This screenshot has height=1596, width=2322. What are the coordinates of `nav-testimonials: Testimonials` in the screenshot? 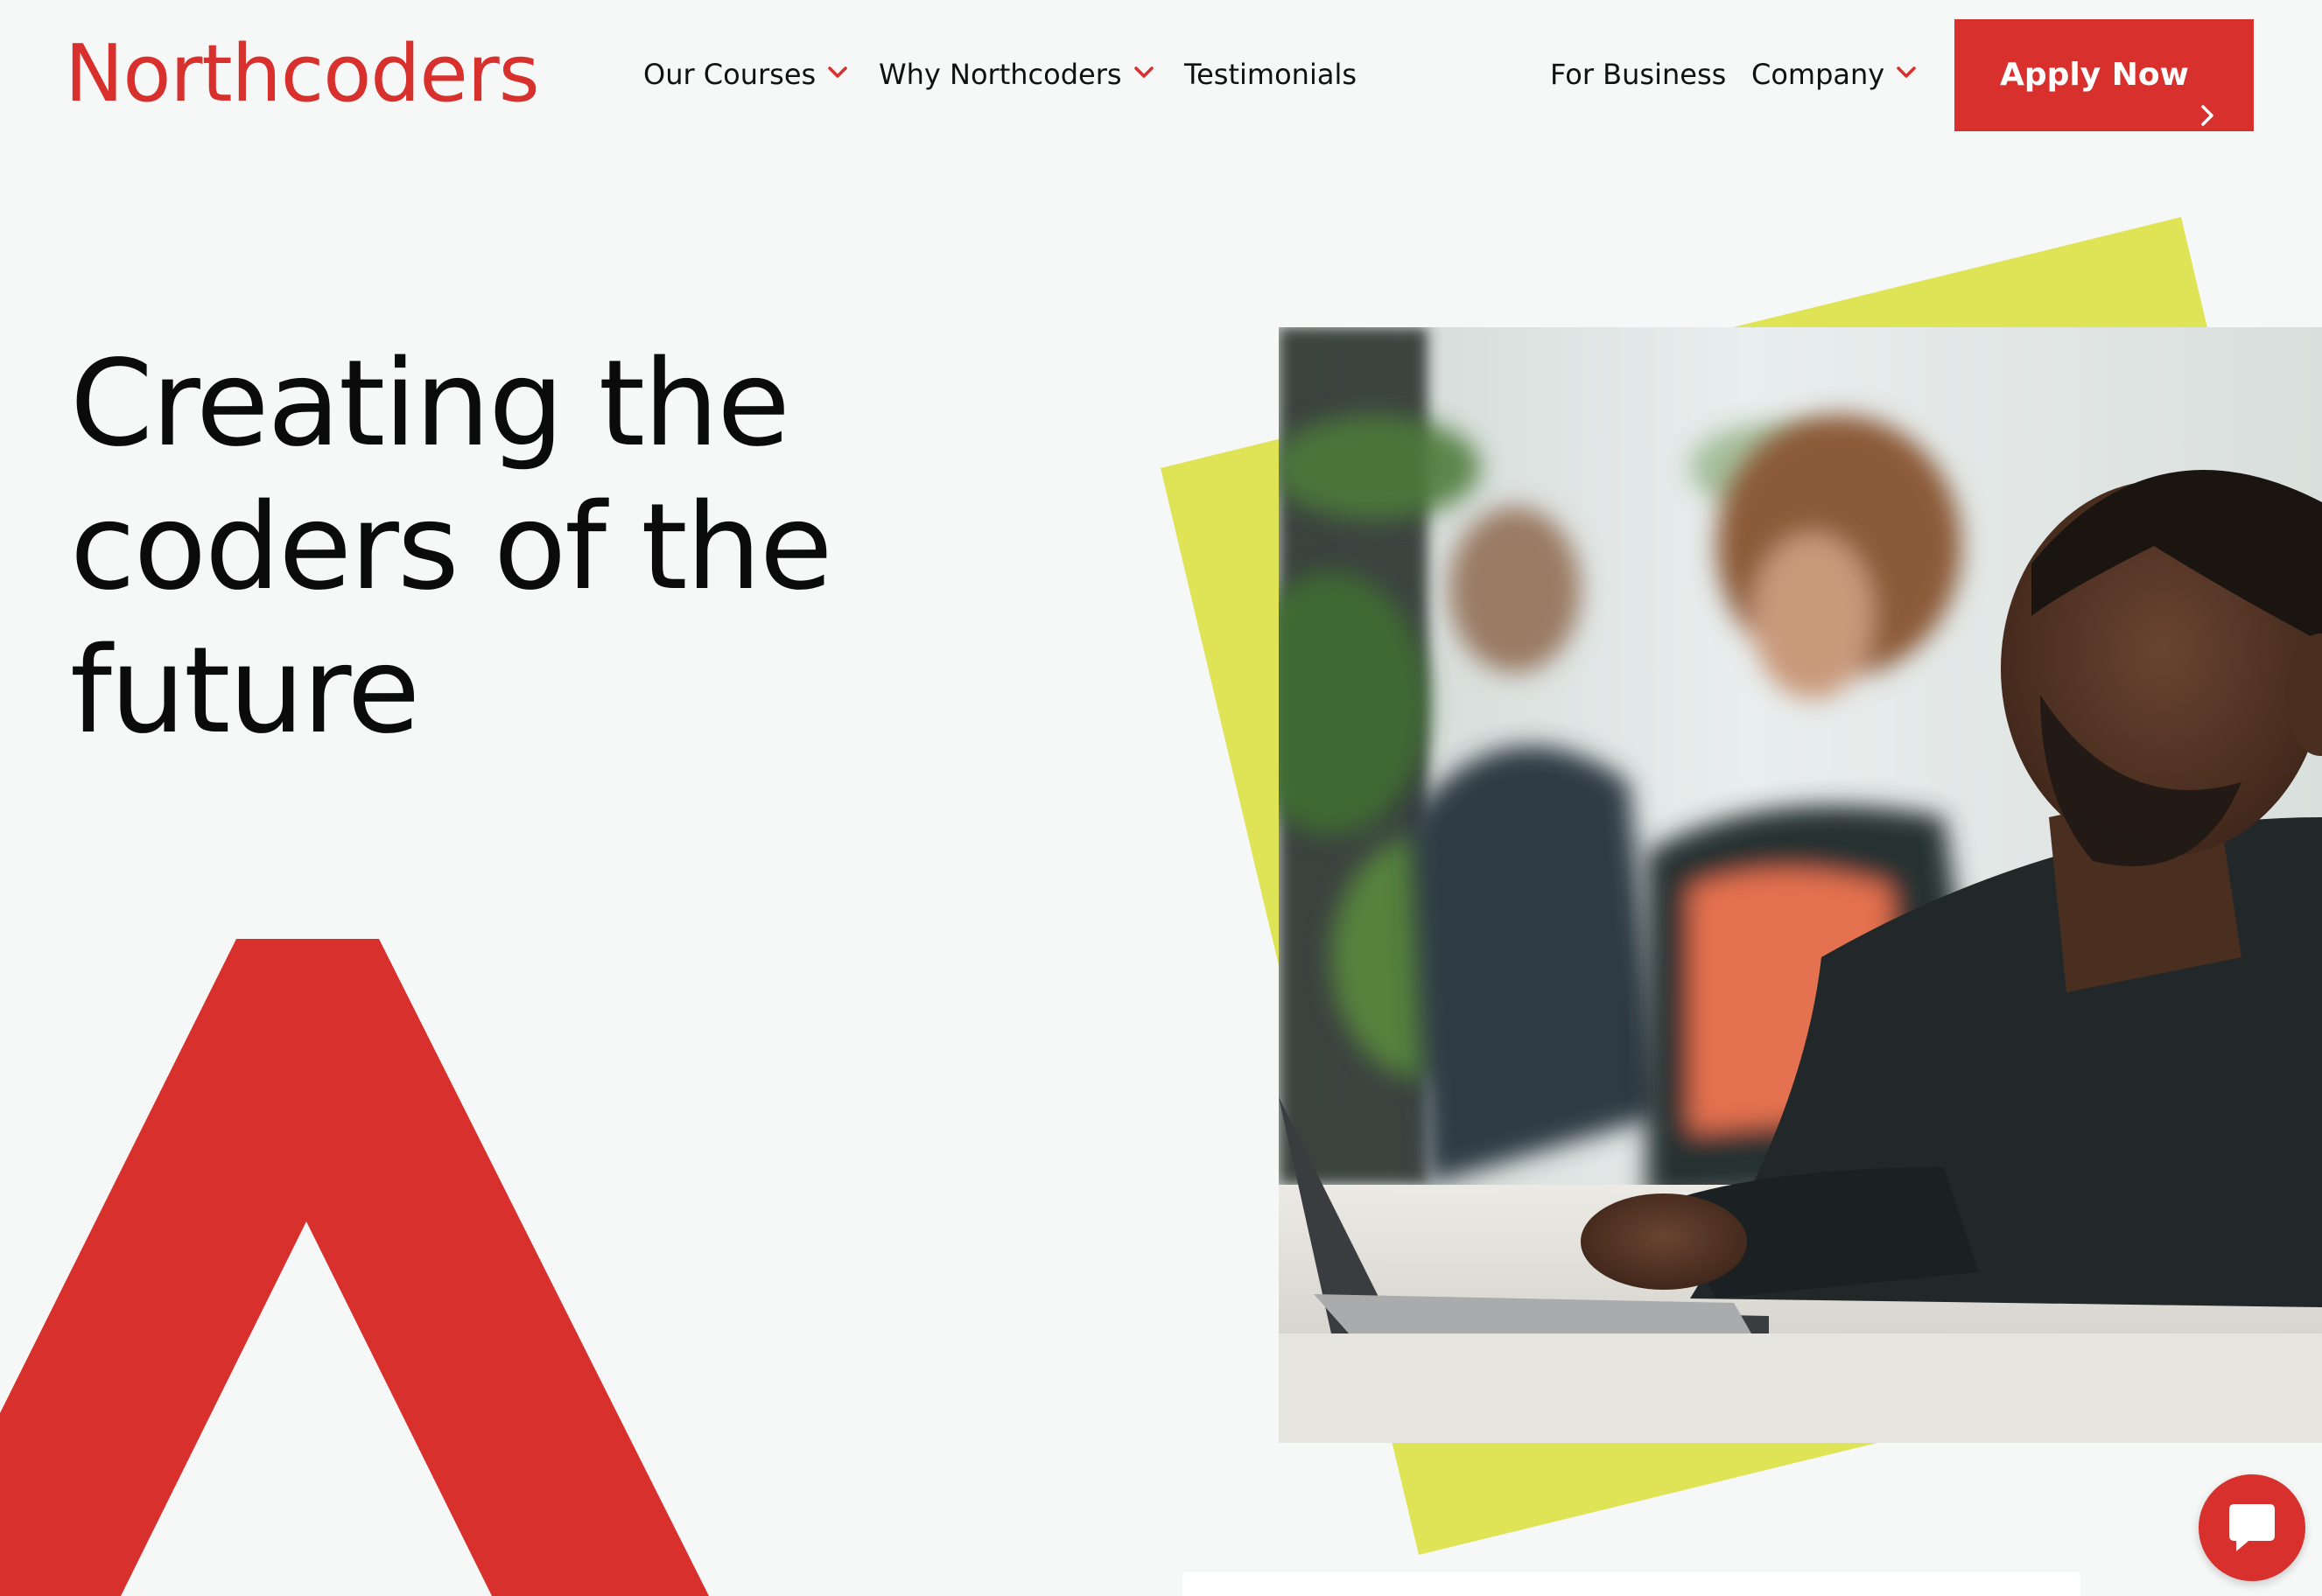 It's located at (1270, 74).